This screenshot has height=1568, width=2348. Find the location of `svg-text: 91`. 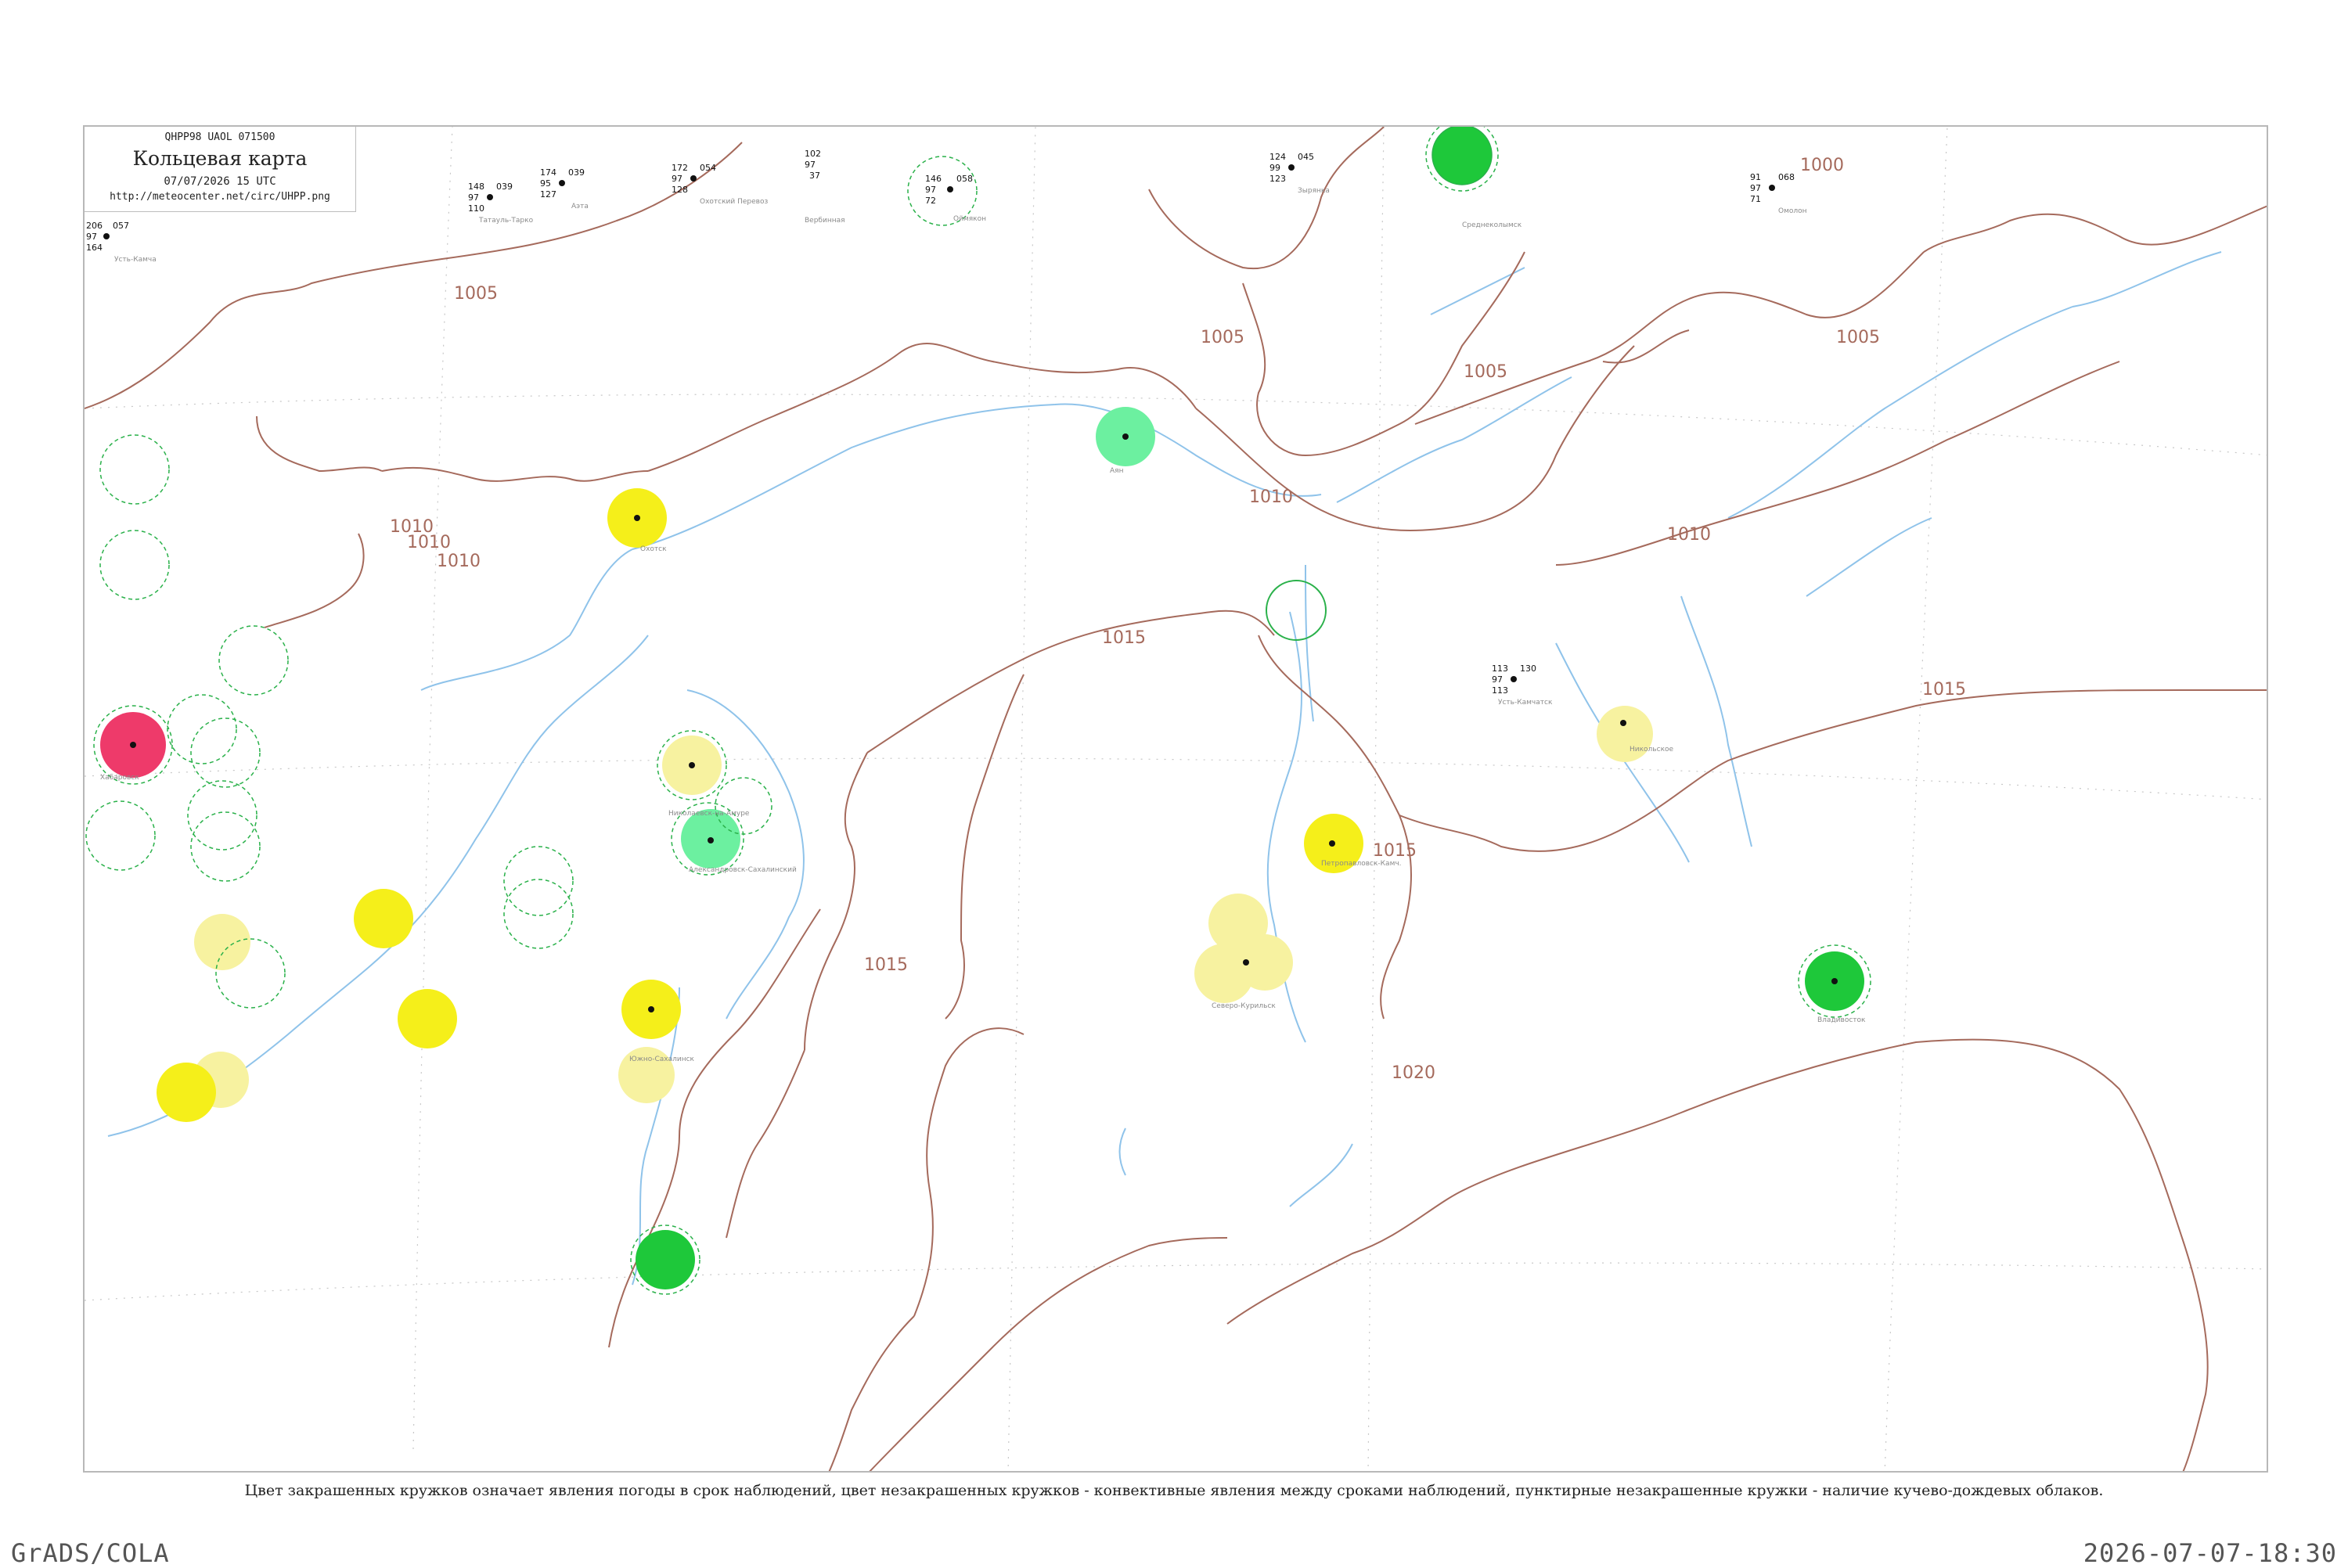

svg-text: 91 is located at coordinates (1756, 177).